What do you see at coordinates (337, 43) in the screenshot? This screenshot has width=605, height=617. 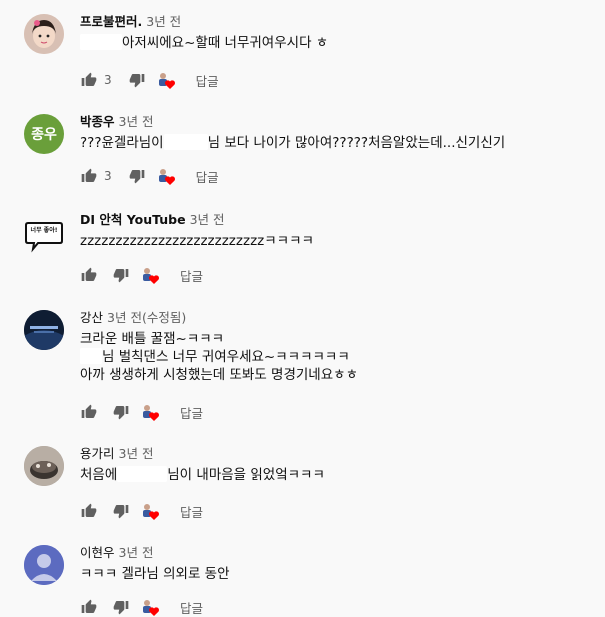 I see `comment-text: 아저씨에요~할때 너무귀여우시다 ㅎ` at bounding box center [337, 43].